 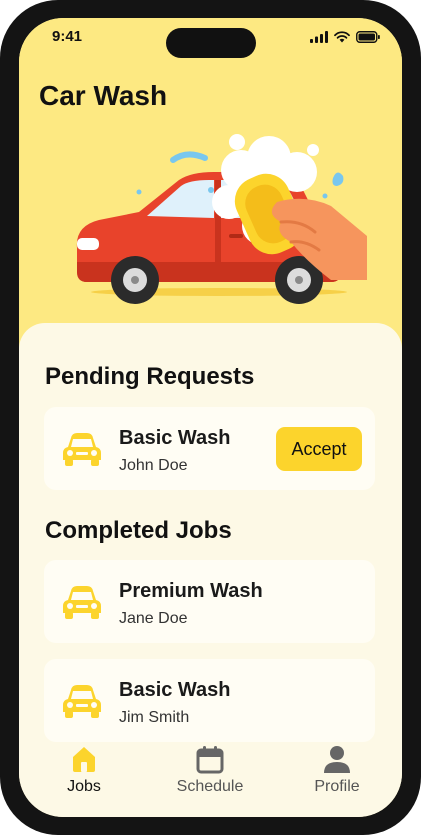 I want to click on tab-schedule: Schedule, so click(x=210, y=774).